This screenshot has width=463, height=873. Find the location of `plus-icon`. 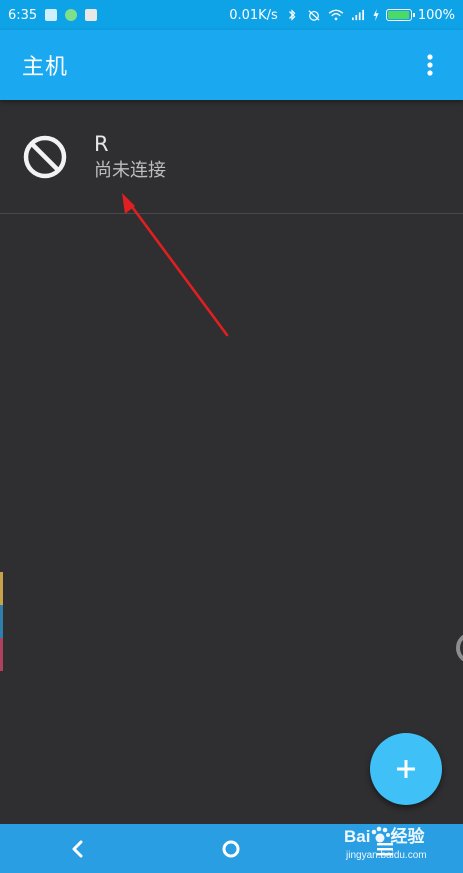

plus-icon is located at coordinates (406, 769).